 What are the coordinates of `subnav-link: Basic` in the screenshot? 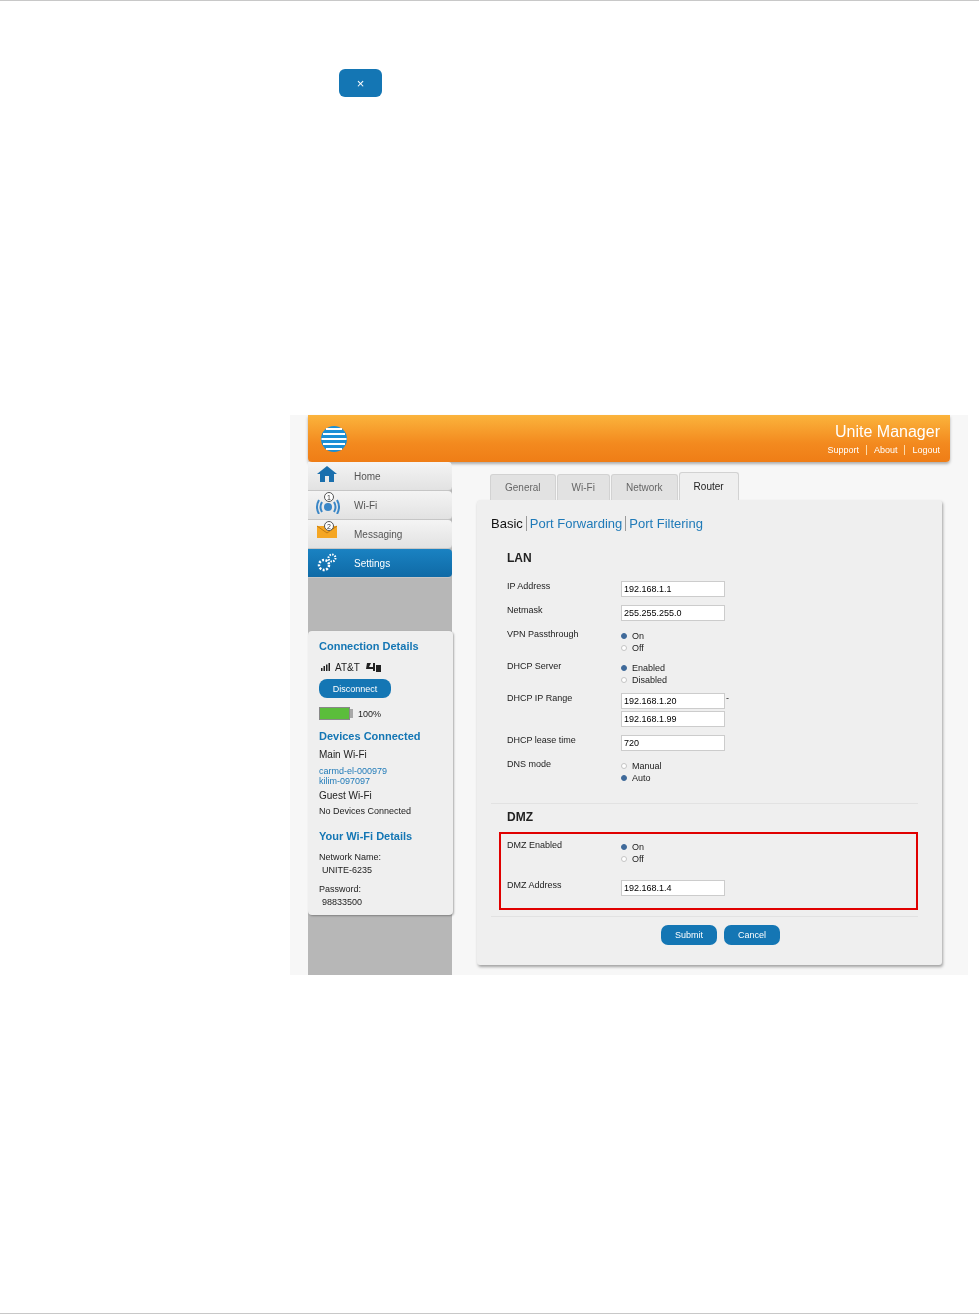 It's located at (508, 523).